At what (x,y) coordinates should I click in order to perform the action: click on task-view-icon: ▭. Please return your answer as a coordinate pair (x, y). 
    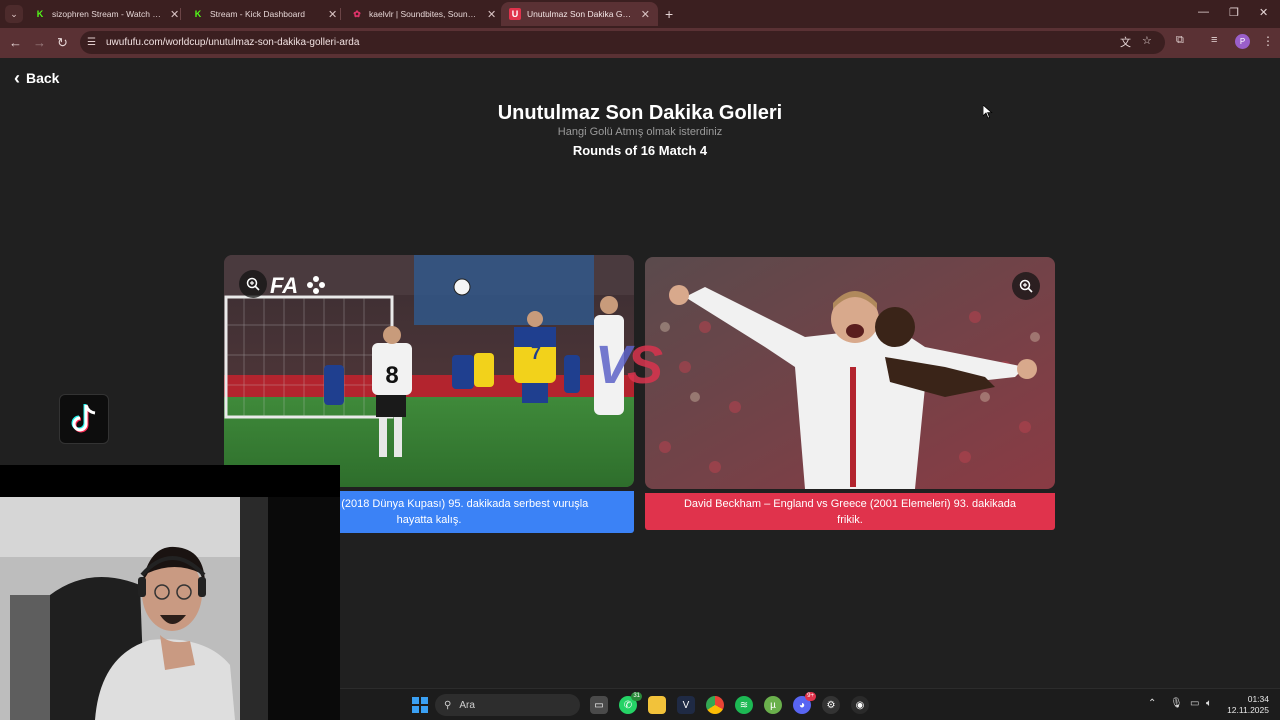
    Looking at the image, I should click on (599, 705).